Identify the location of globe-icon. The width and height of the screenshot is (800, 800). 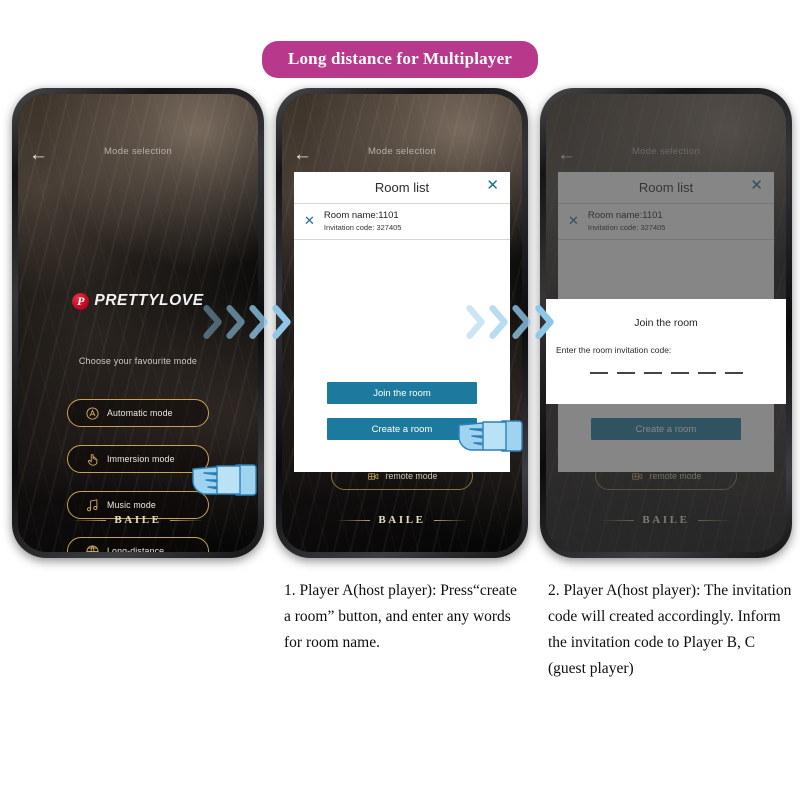
(92, 548).